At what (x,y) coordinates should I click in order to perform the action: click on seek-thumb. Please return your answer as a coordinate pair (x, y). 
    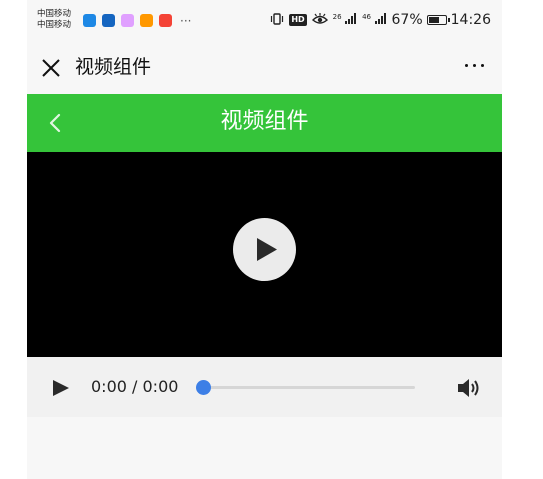
    Looking at the image, I should click on (203, 387).